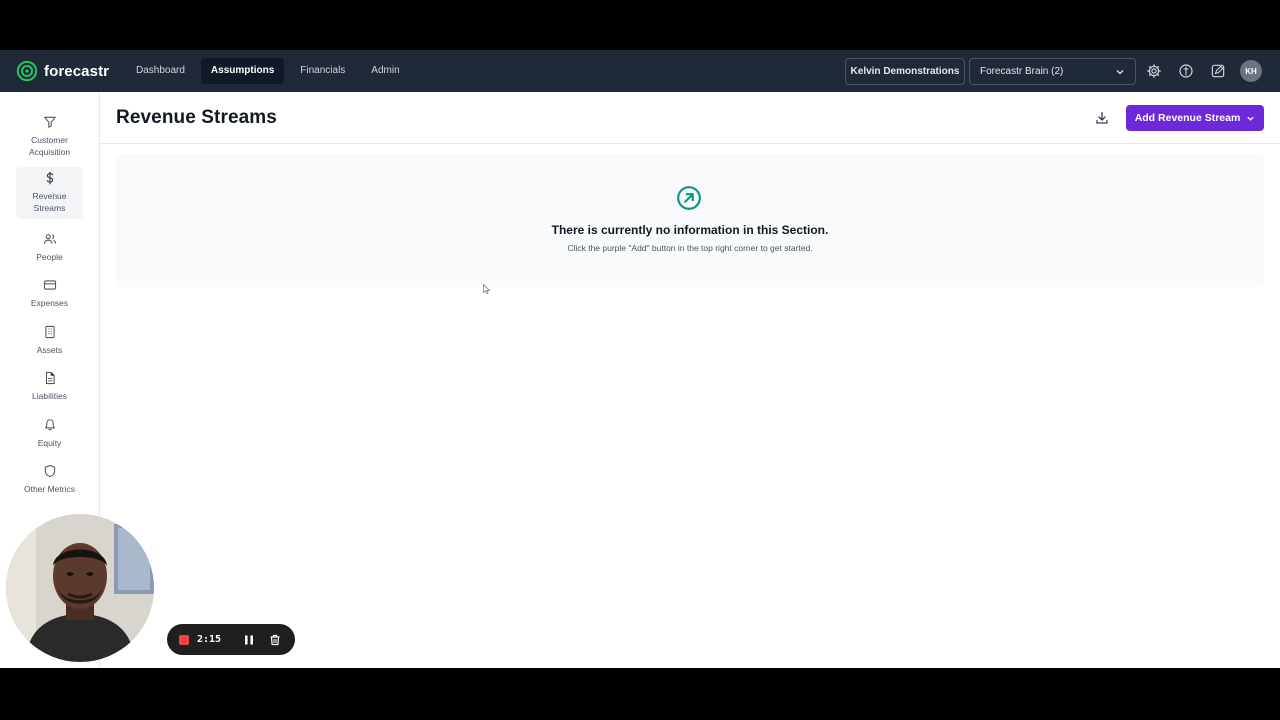 The width and height of the screenshot is (1280, 720). I want to click on sidebar-item-label: Other Metrics, so click(49, 489).